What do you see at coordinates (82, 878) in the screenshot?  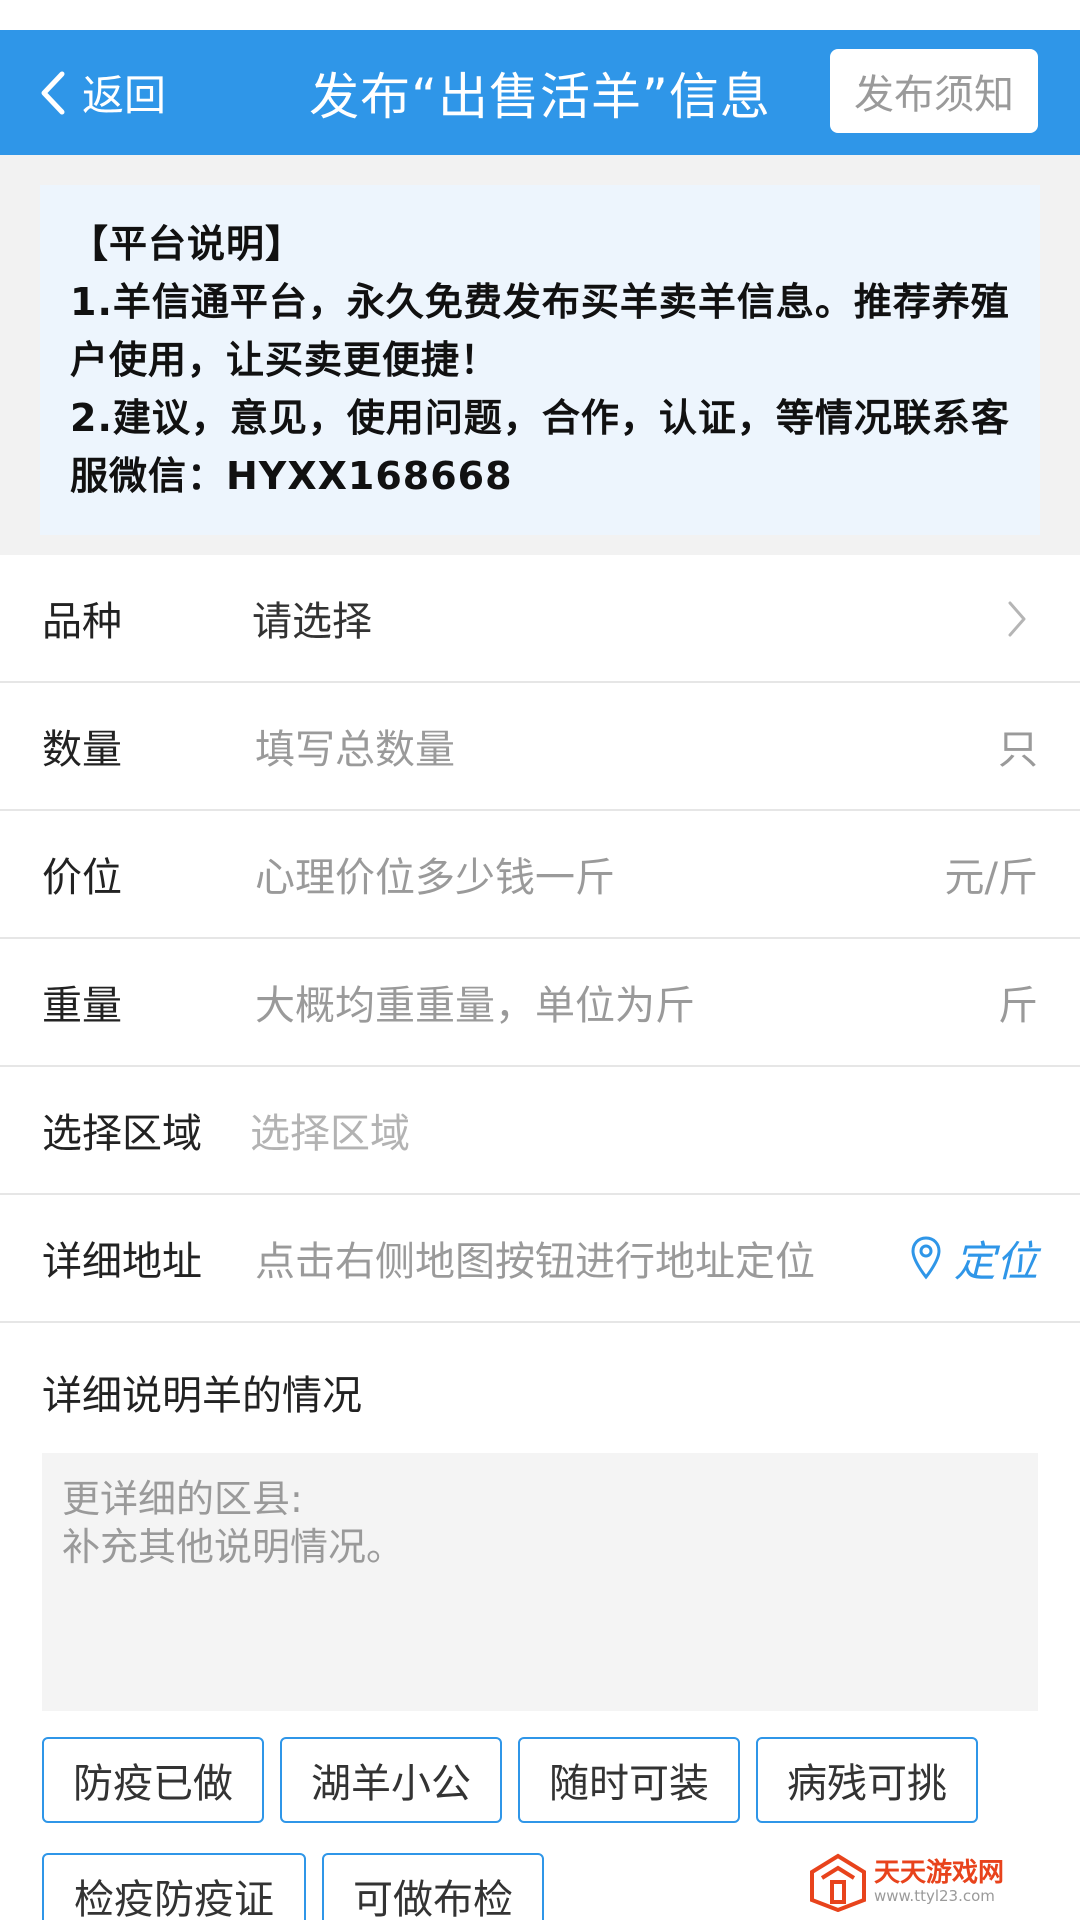 I see `price-label: 价位` at bounding box center [82, 878].